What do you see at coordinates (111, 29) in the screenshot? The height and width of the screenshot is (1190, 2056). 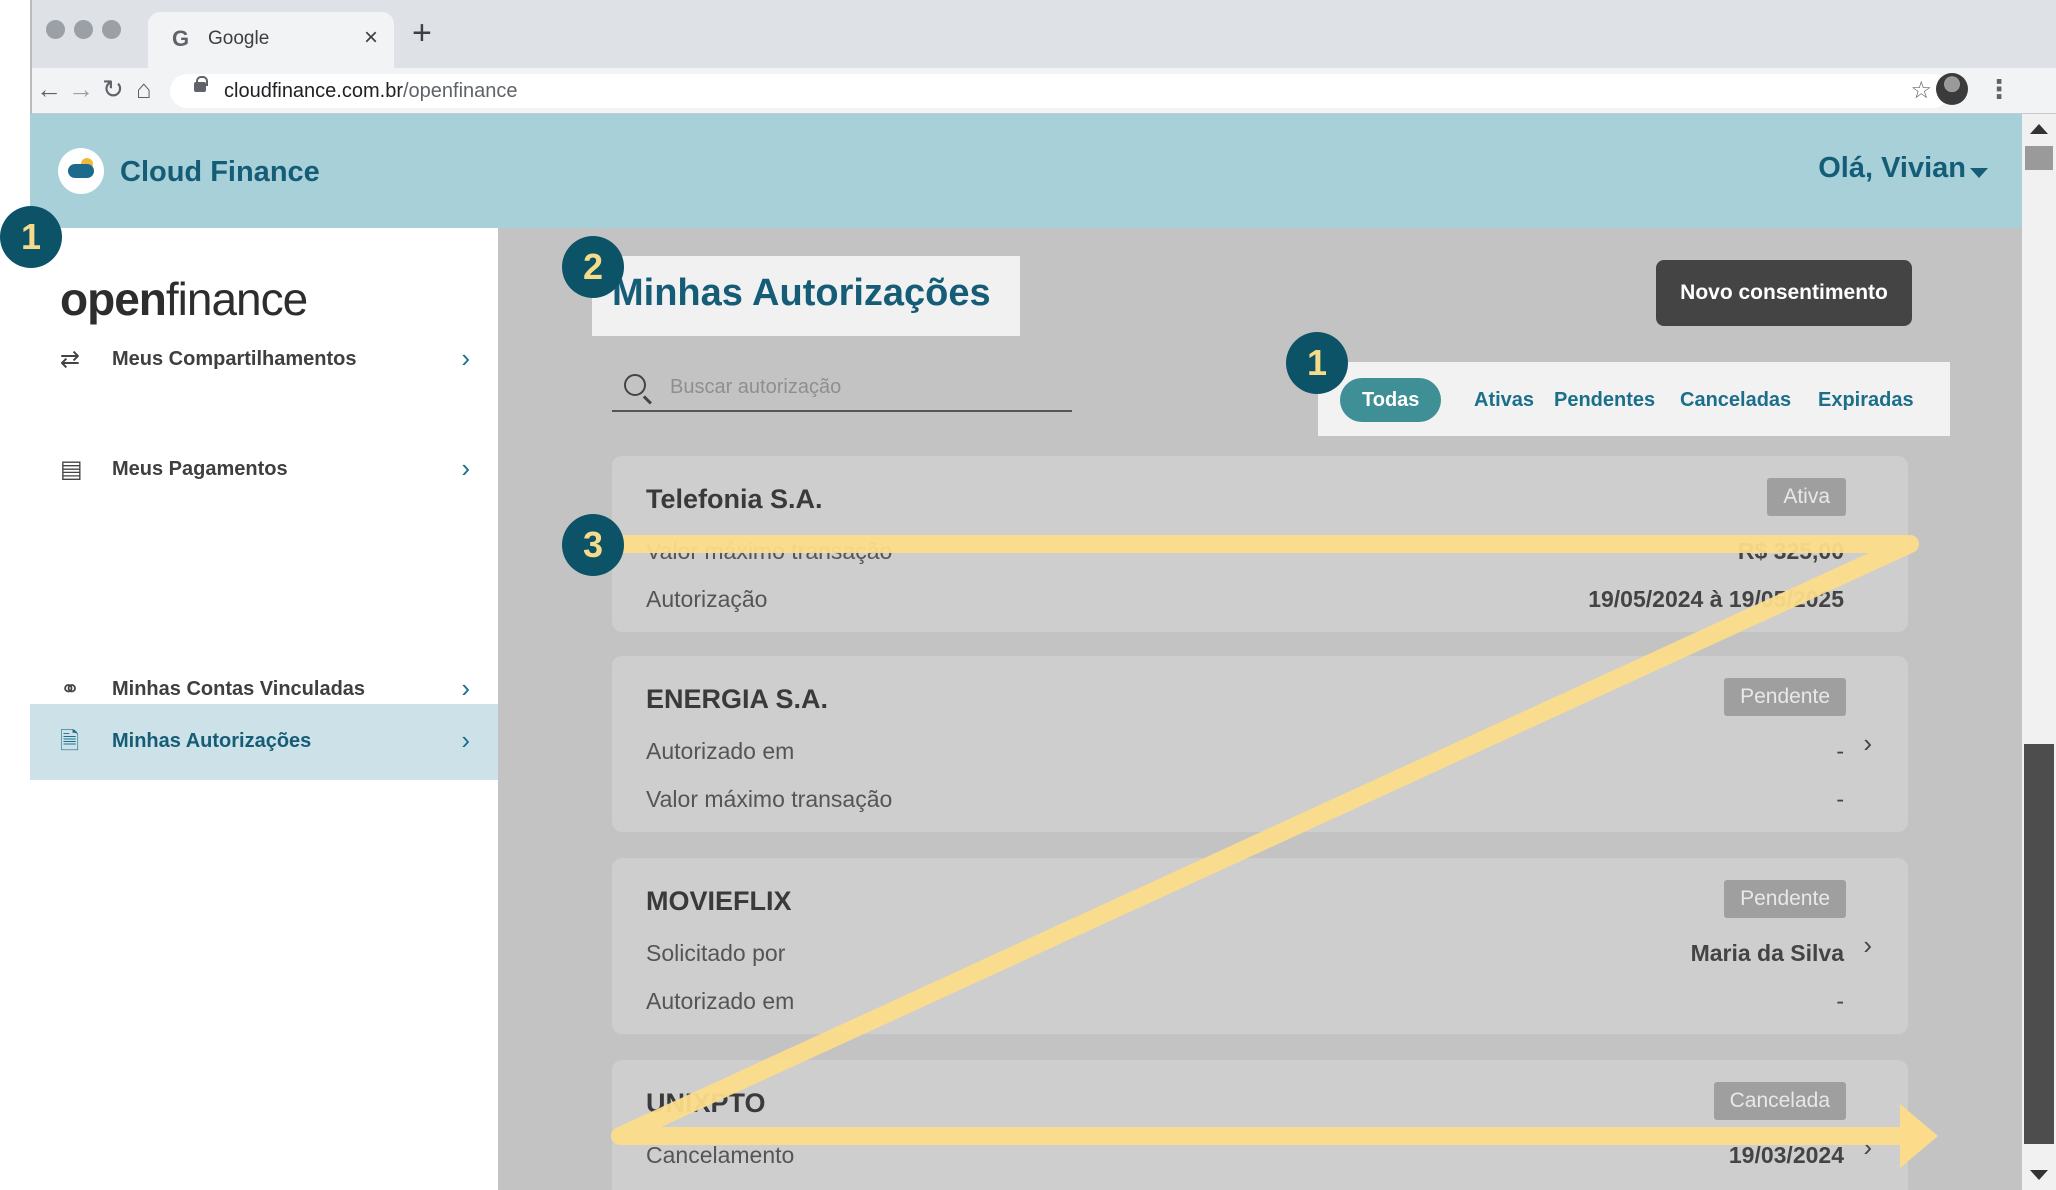 I see `maximize-window-button` at bounding box center [111, 29].